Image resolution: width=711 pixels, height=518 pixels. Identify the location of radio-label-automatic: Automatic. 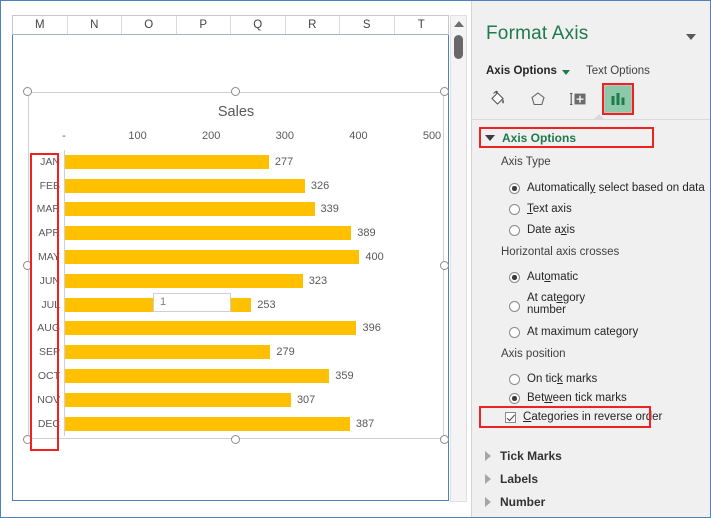
(553, 277).